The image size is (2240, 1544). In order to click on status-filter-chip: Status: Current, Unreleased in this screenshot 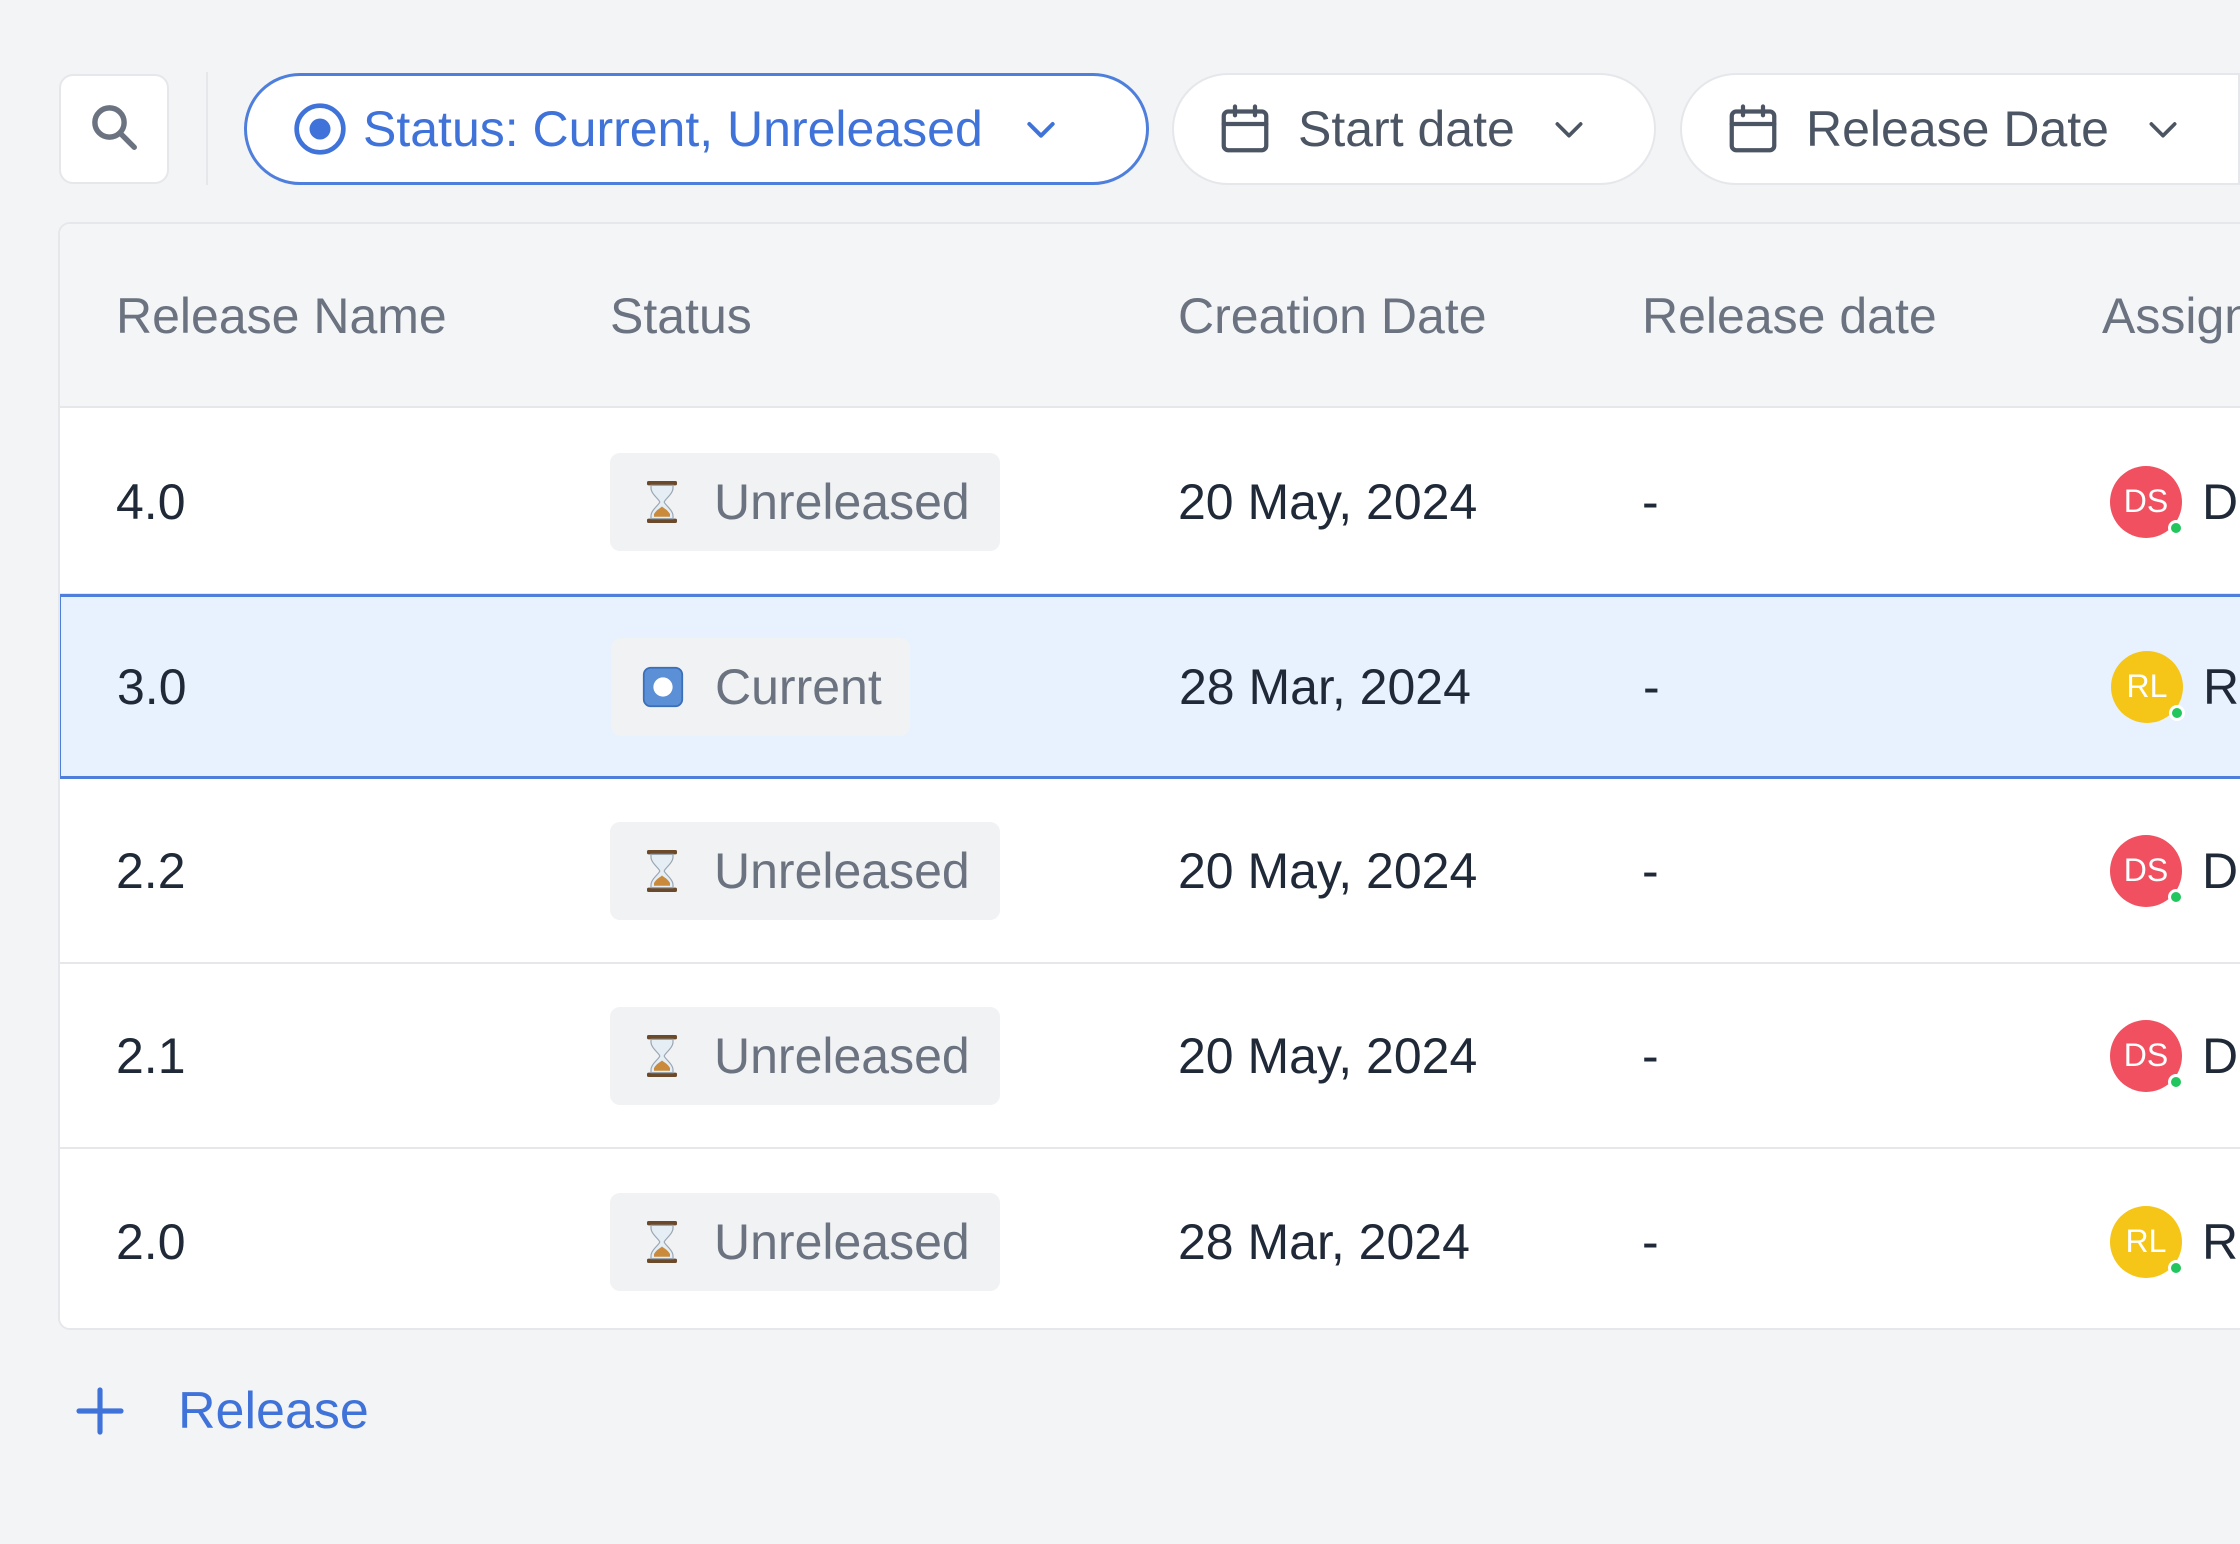, I will do `click(696, 129)`.